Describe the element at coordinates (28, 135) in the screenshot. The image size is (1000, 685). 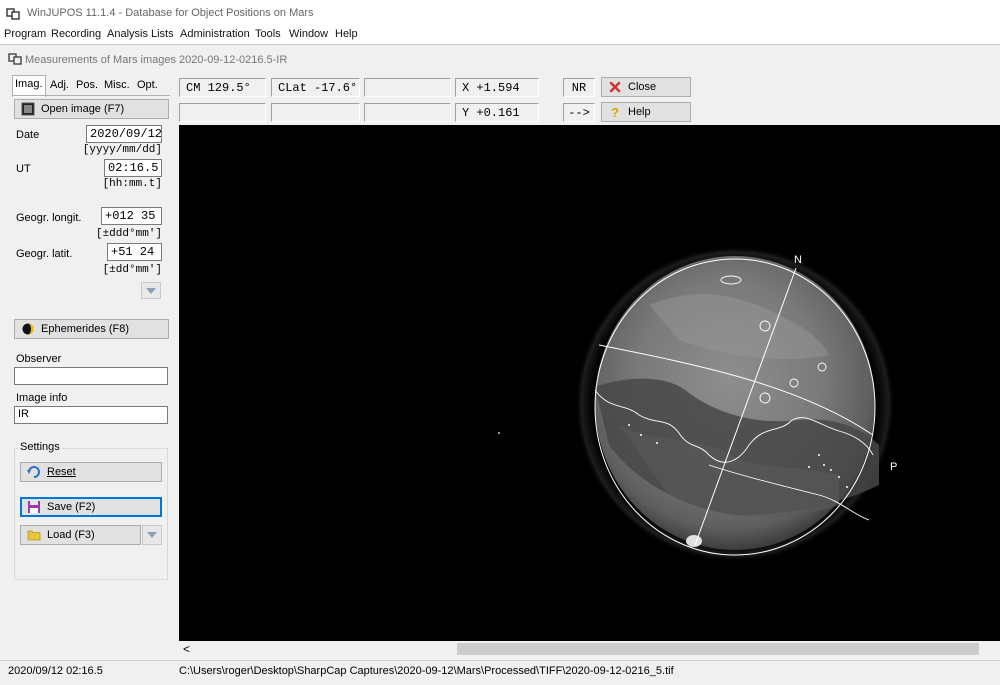
I see `date-label: Date` at that location.